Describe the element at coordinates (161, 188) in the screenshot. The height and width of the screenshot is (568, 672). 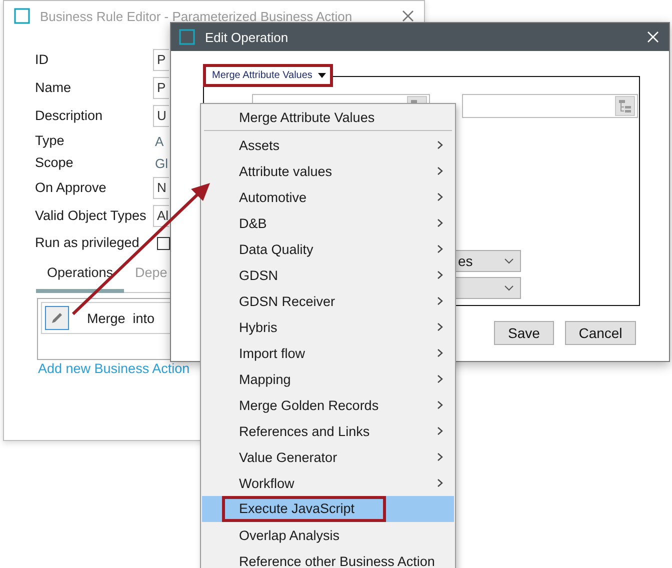
I see `text-field: N` at that location.